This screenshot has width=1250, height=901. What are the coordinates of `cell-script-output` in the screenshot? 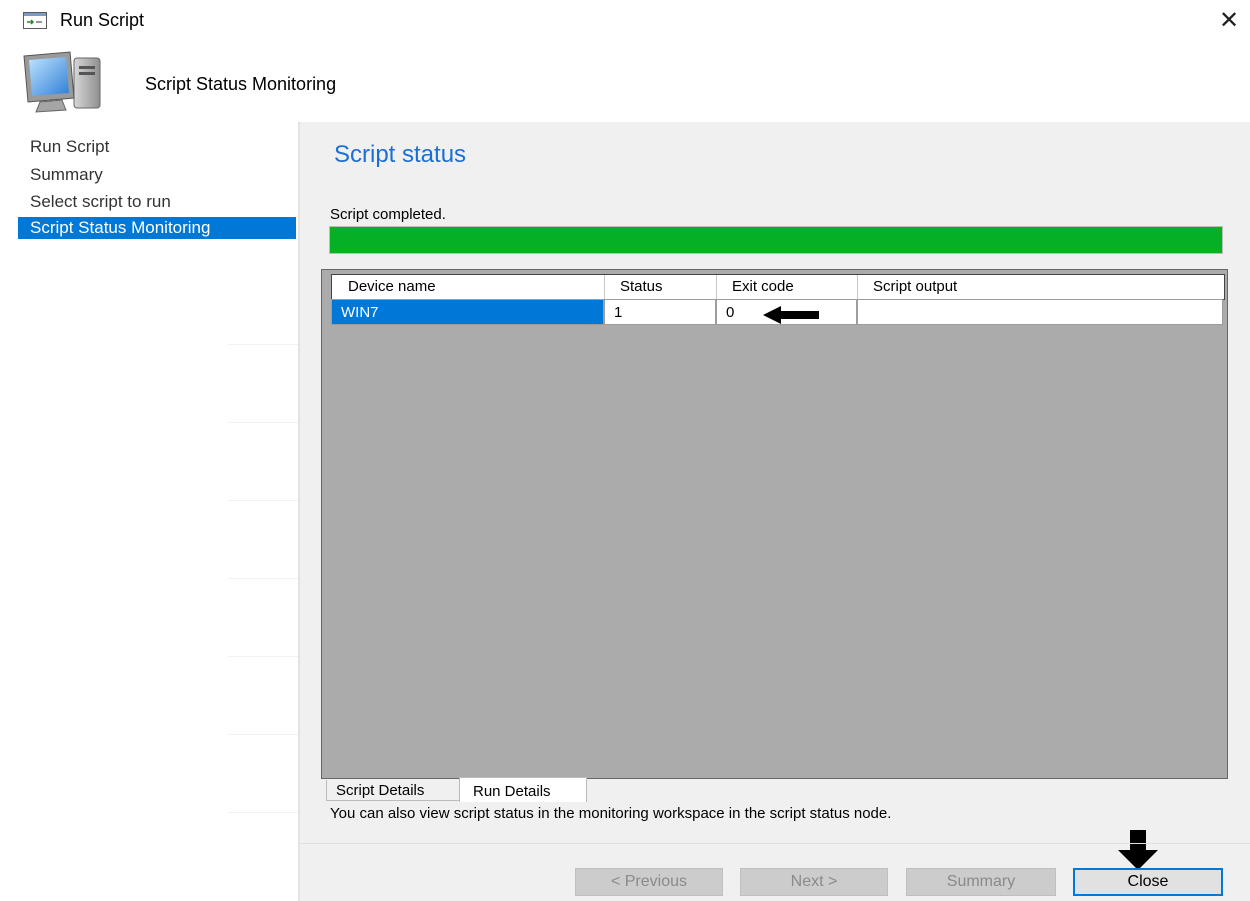 It's located at (1040, 312).